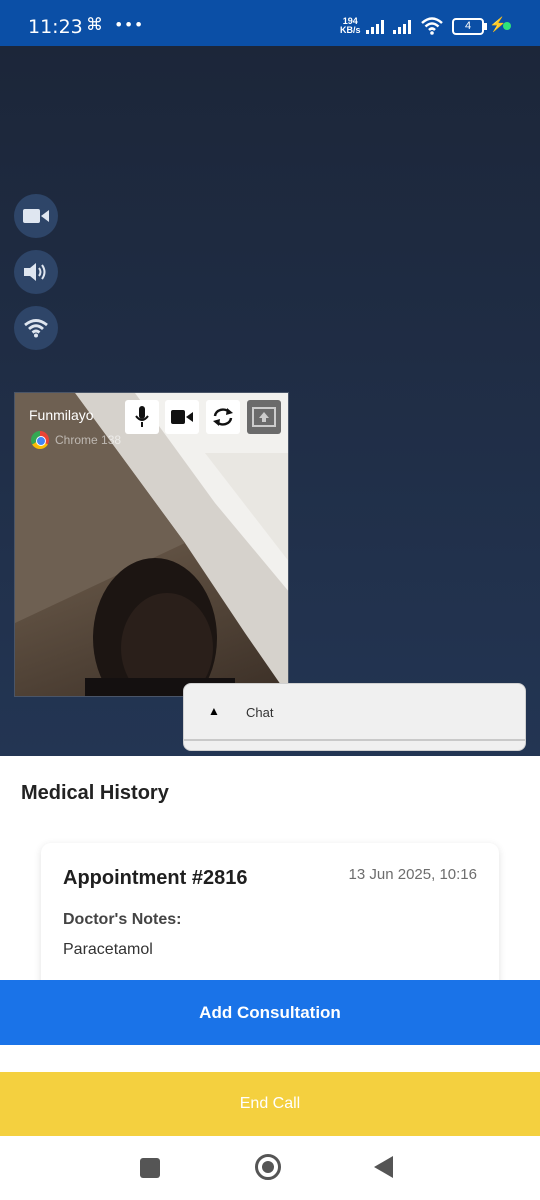 This screenshot has width=540, height=1200. I want to click on switch-camera-button, so click(223, 417).